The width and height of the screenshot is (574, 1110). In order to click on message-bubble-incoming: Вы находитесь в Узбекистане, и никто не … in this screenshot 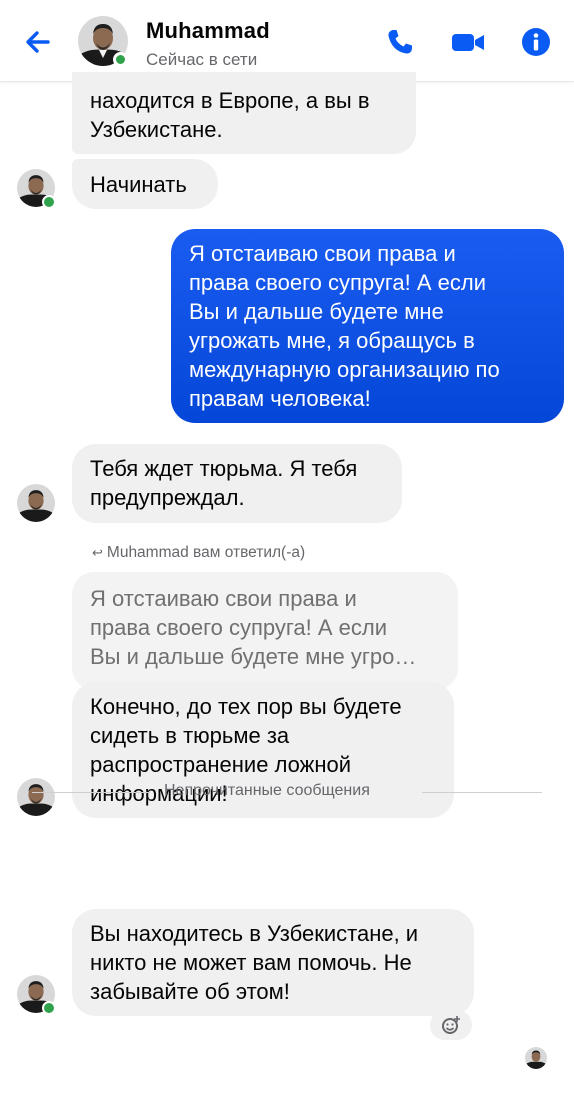, I will do `click(273, 962)`.